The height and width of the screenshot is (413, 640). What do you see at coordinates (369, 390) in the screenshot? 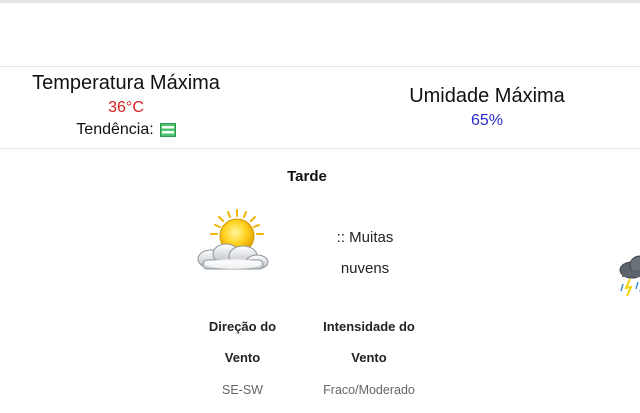
I see `wind-intensity-value: Fraco/Moderado` at bounding box center [369, 390].